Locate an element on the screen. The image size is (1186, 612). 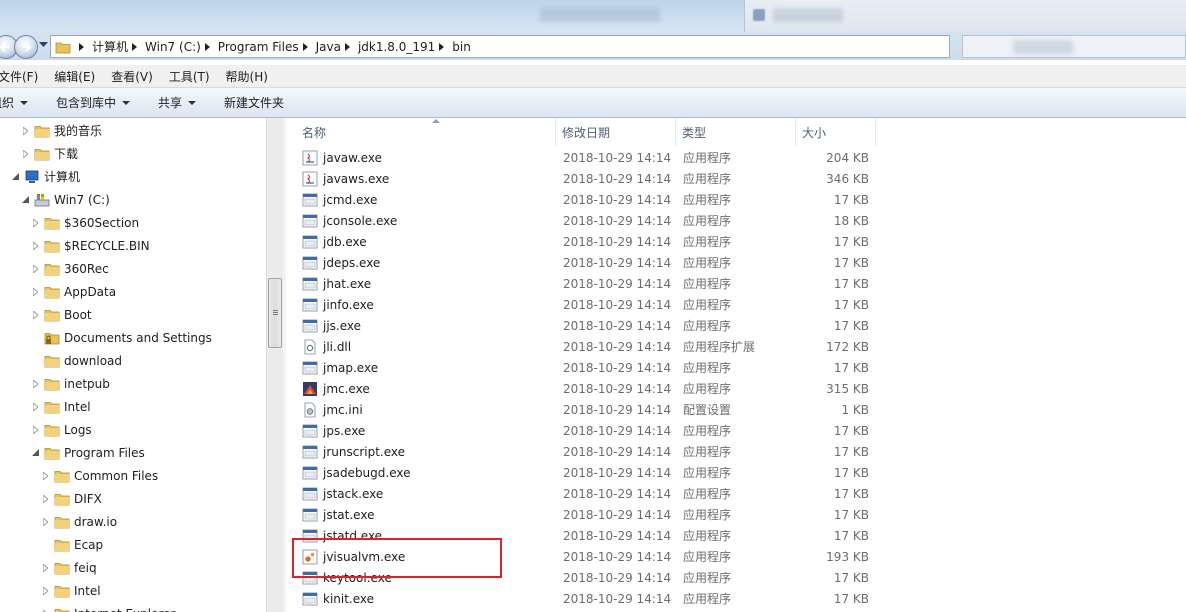
include-in-library-button: 包含到库中 is located at coordinates (93, 102).